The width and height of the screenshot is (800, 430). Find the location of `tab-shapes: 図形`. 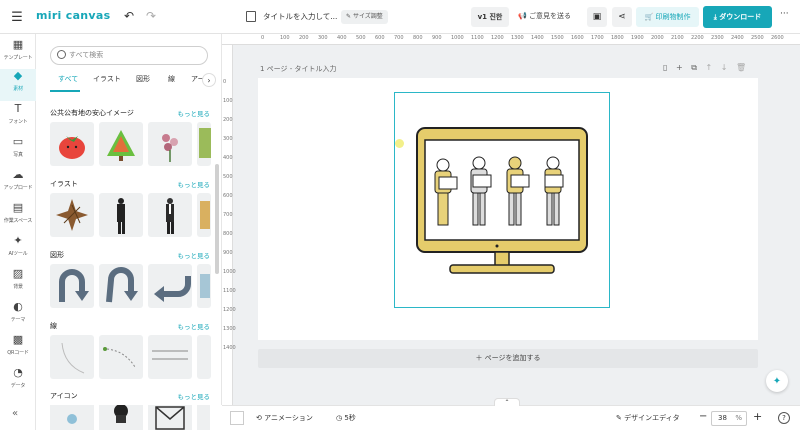

tab-shapes: 図形 is located at coordinates (143, 79).